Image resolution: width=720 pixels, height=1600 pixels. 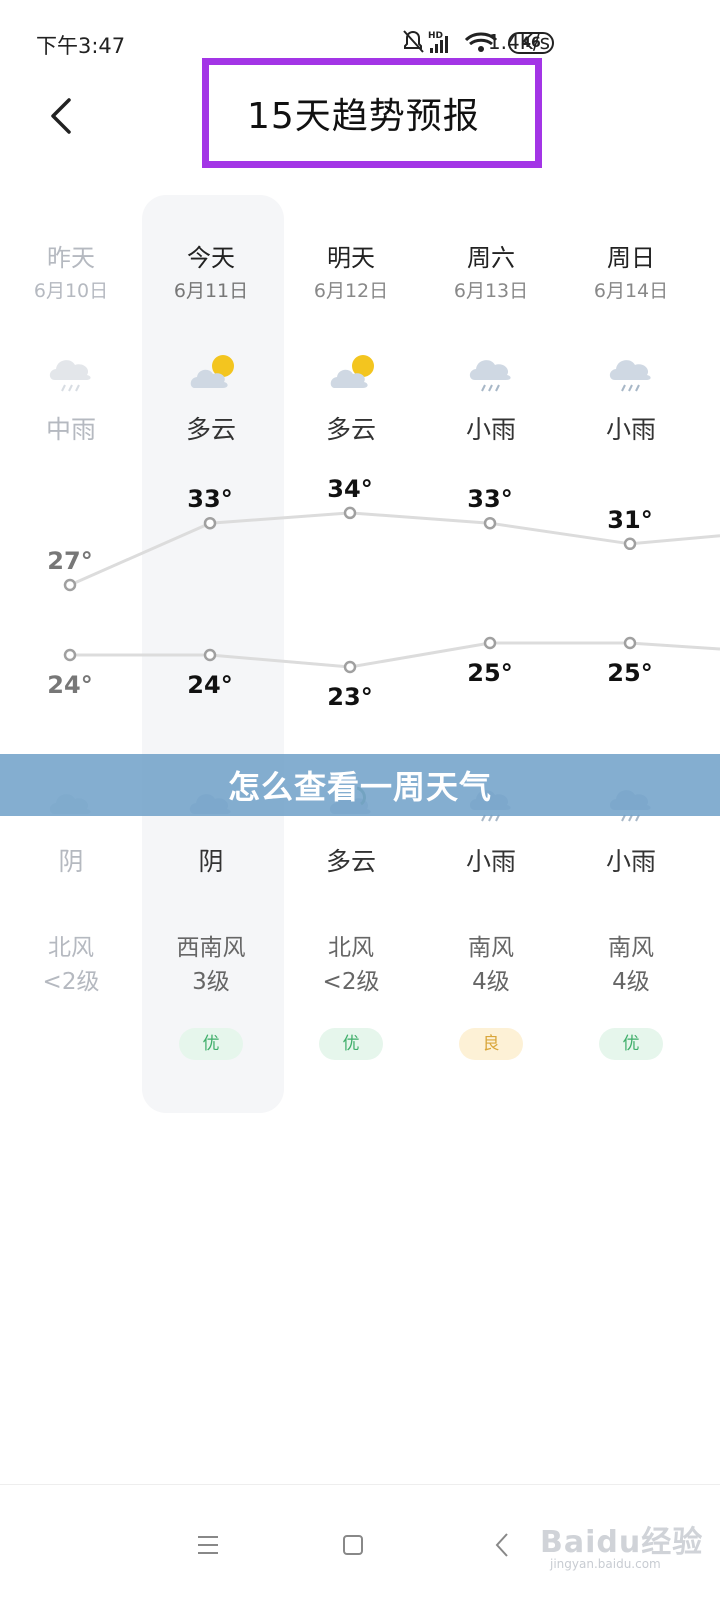 What do you see at coordinates (631, 258) in the screenshot?
I see `day-label: 周日` at bounding box center [631, 258].